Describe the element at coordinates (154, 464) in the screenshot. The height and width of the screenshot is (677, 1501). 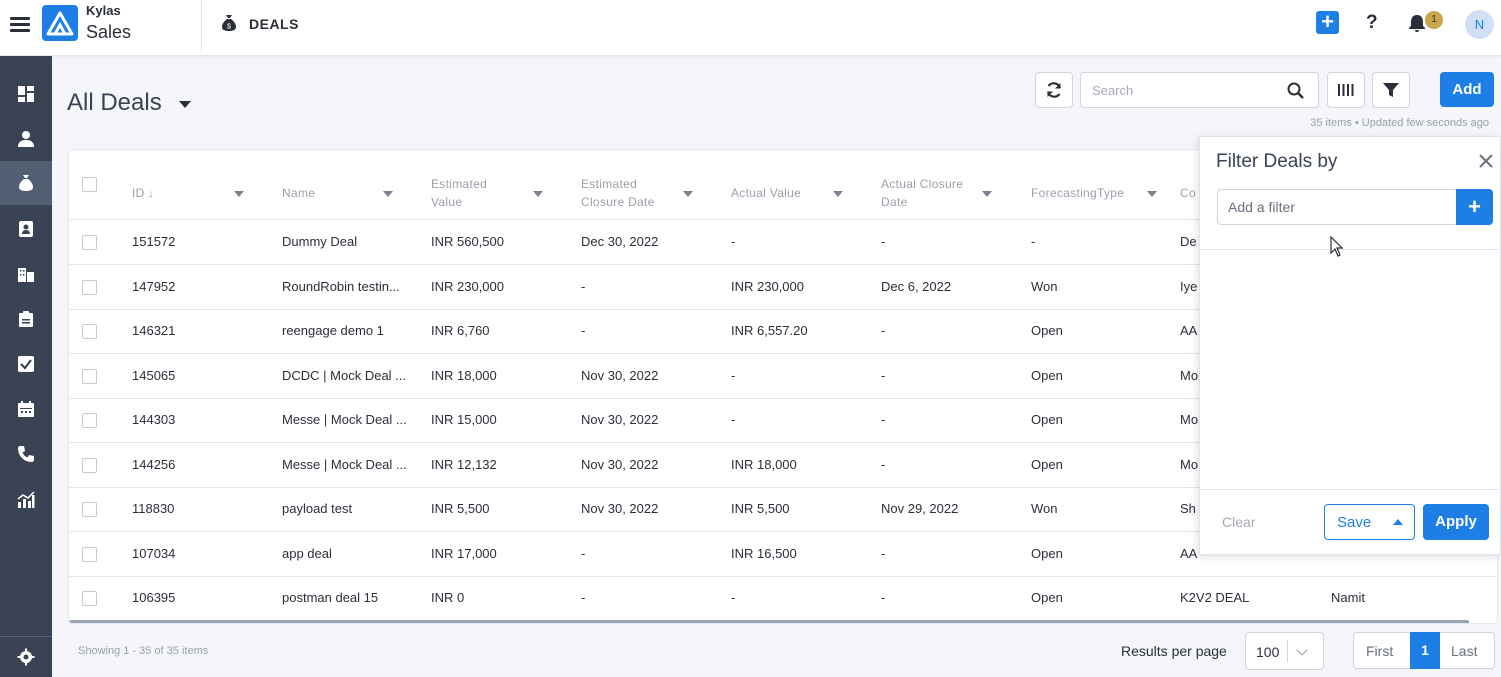
I see `cell-id: 144256` at that location.